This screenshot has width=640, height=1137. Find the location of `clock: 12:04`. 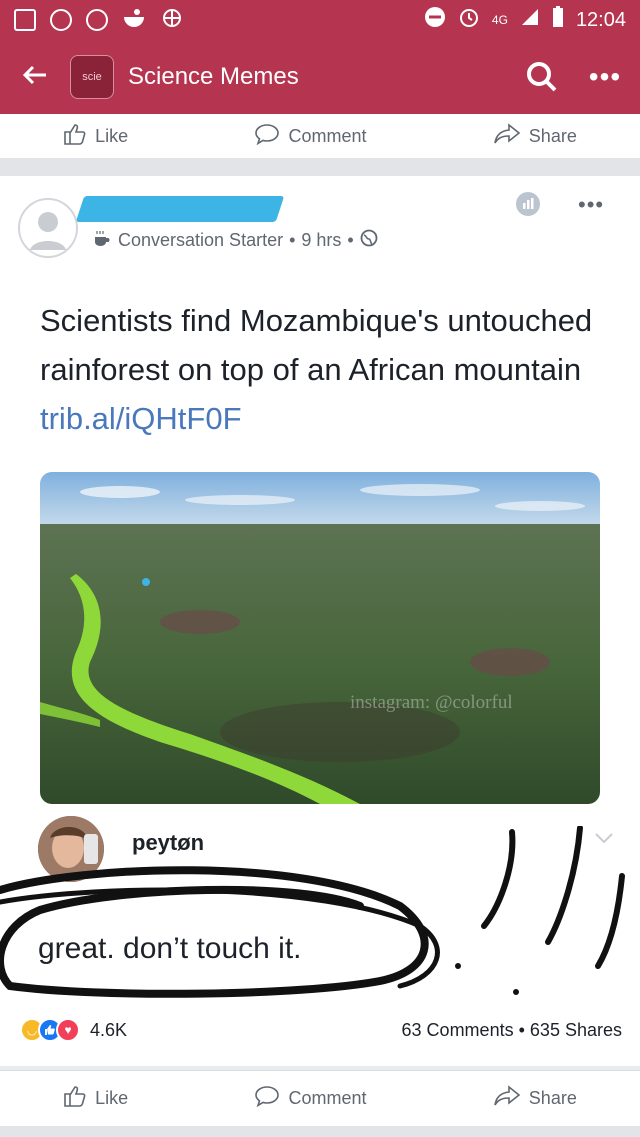

clock: 12:04 is located at coordinates (600, 19).